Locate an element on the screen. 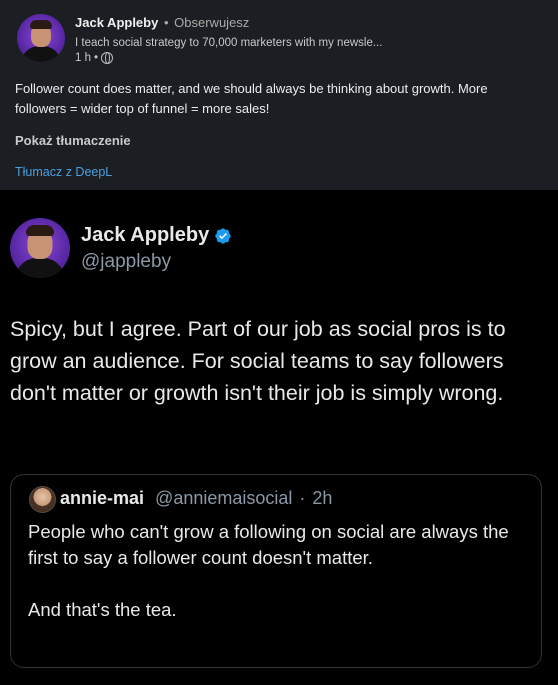  post-time-row: 1 h • is located at coordinates (94, 58).